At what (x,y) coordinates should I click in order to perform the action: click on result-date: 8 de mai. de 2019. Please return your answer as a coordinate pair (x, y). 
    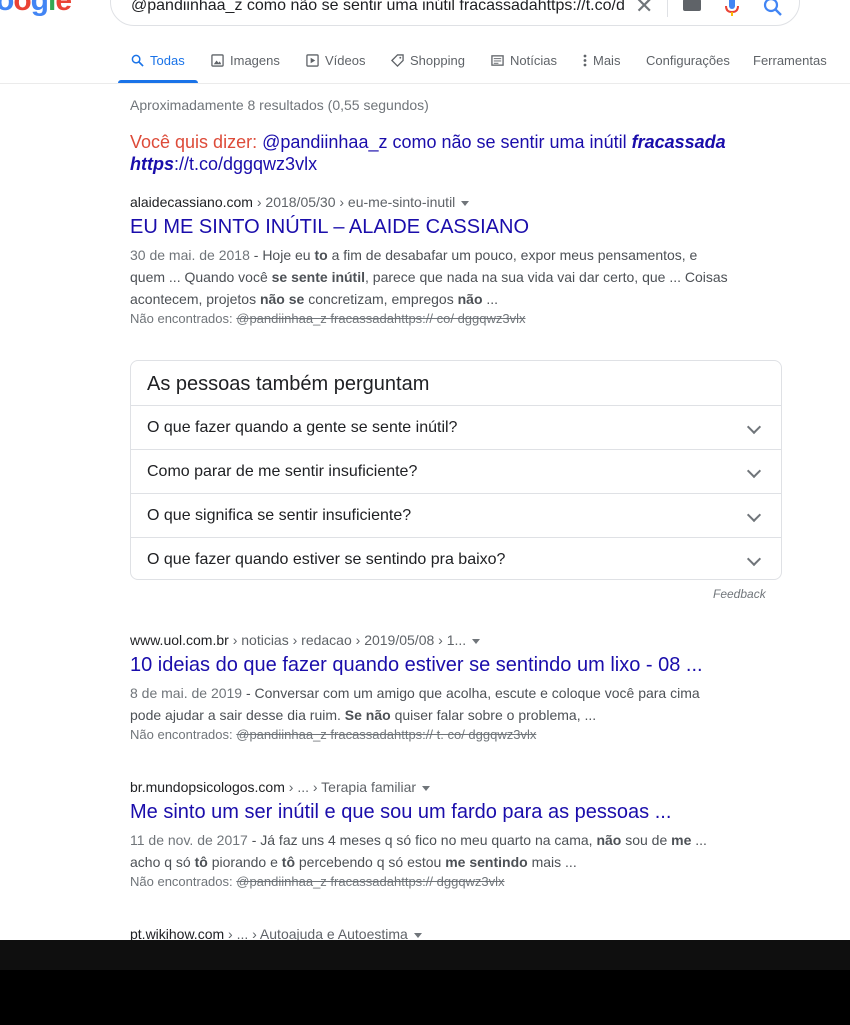
    Looking at the image, I should click on (186, 693).